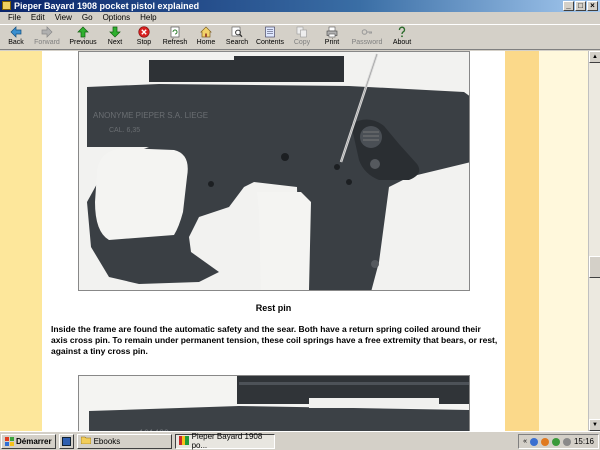 The image size is (600, 450). What do you see at coordinates (14, 17) in the screenshot?
I see `menu-file: File` at bounding box center [14, 17].